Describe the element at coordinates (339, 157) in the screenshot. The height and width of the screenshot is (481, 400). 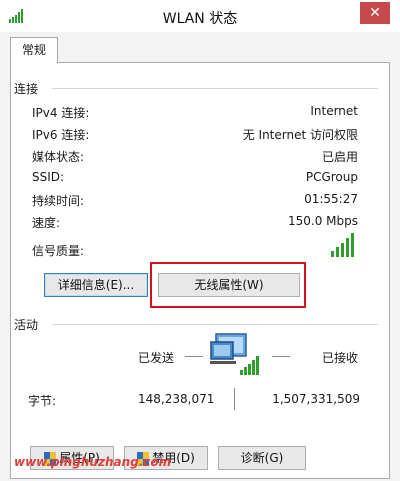
I see `media-state-value: 已启用` at that location.